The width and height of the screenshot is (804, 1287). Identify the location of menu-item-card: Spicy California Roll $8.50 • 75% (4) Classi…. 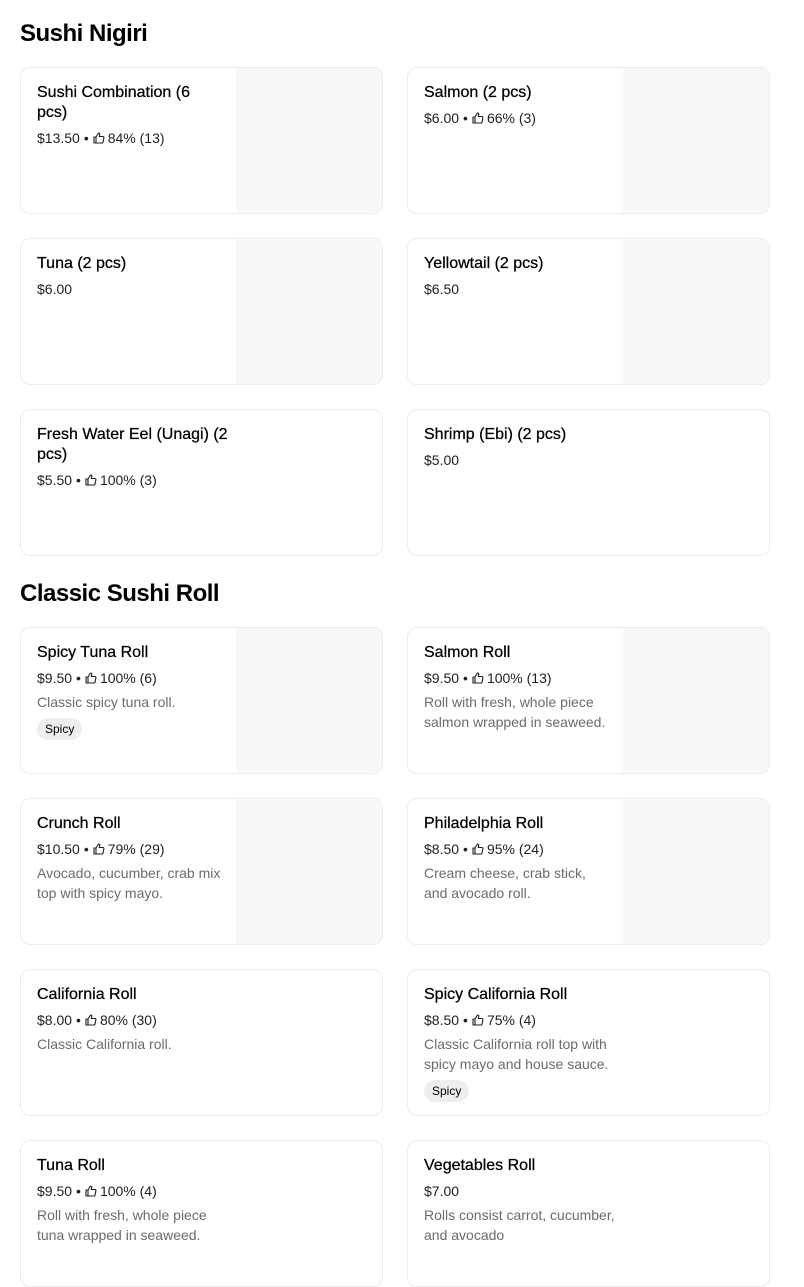
(588, 1042).